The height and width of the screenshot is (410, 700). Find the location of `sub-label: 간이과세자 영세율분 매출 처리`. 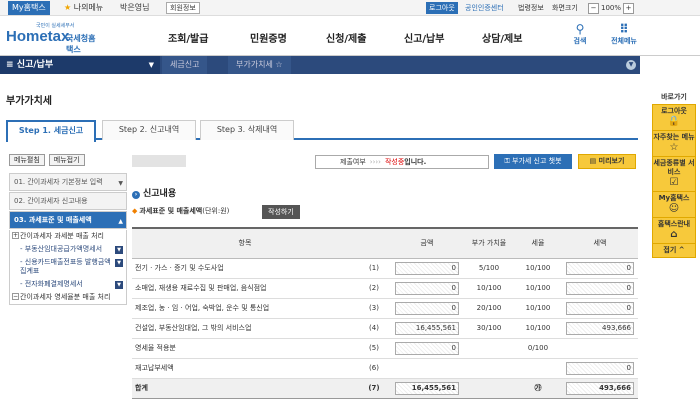

sub-label: 간이과세자 영세율분 매출 처리 is located at coordinates (65, 297).